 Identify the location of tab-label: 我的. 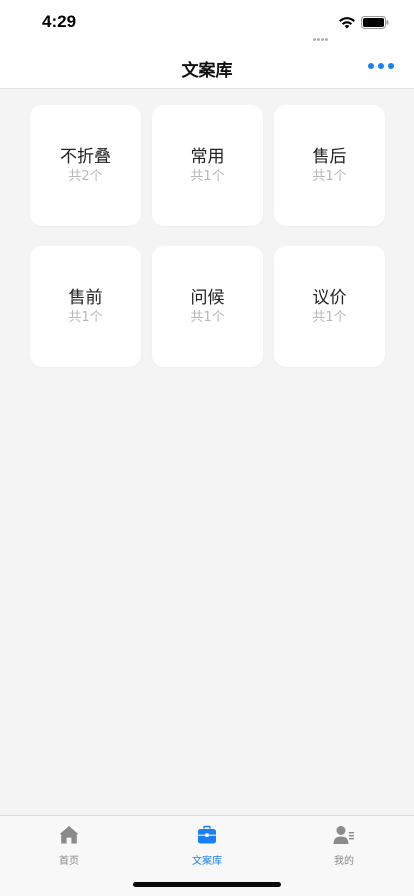
(344, 861).